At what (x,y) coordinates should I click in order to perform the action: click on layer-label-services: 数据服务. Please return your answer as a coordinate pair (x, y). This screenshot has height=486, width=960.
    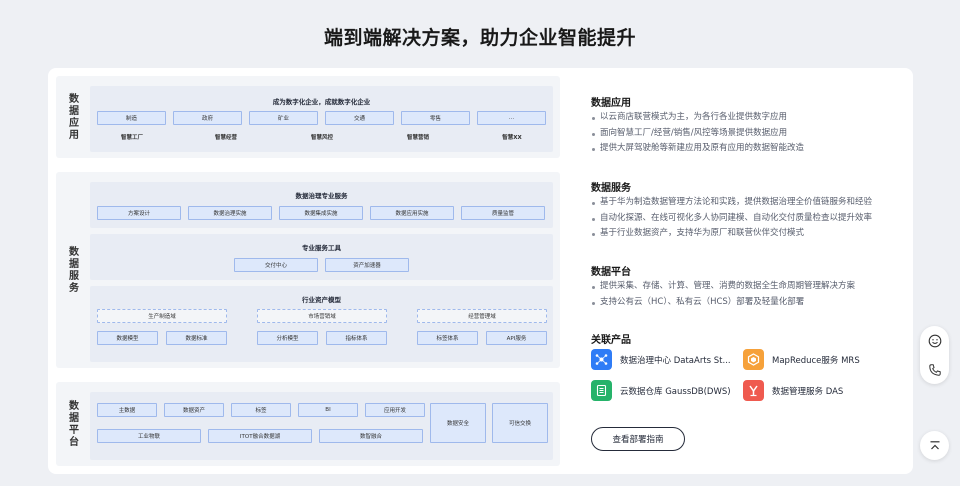
    Looking at the image, I should click on (72, 270).